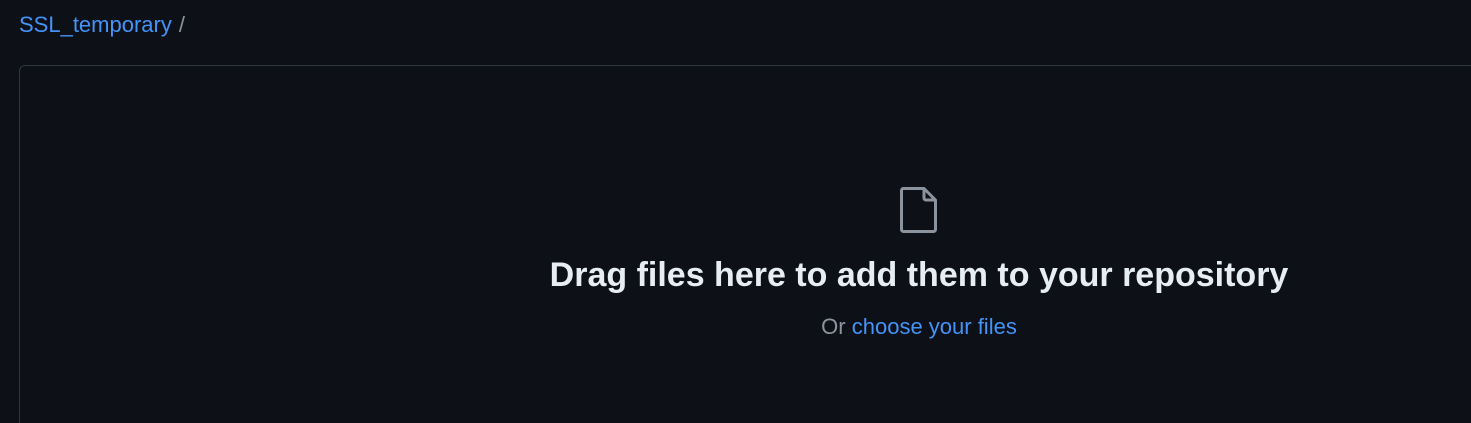  What do you see at coordinates (833, 326) in the screenshot?
I see `drop-zone-or-text: Or` at bounding box center [833, 326].